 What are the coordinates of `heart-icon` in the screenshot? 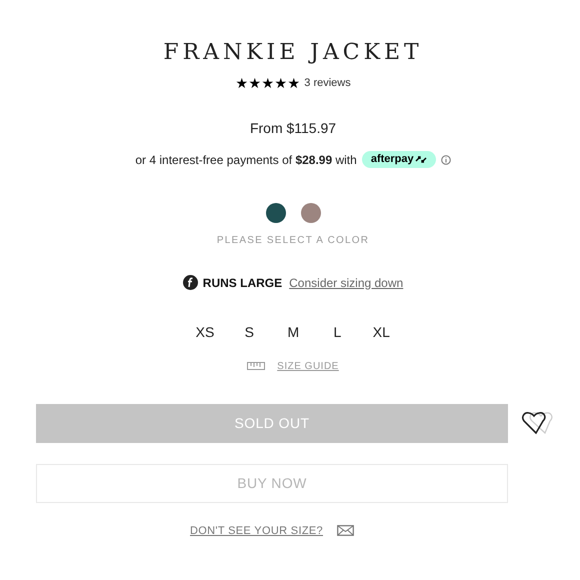 It's located at (538, 423).